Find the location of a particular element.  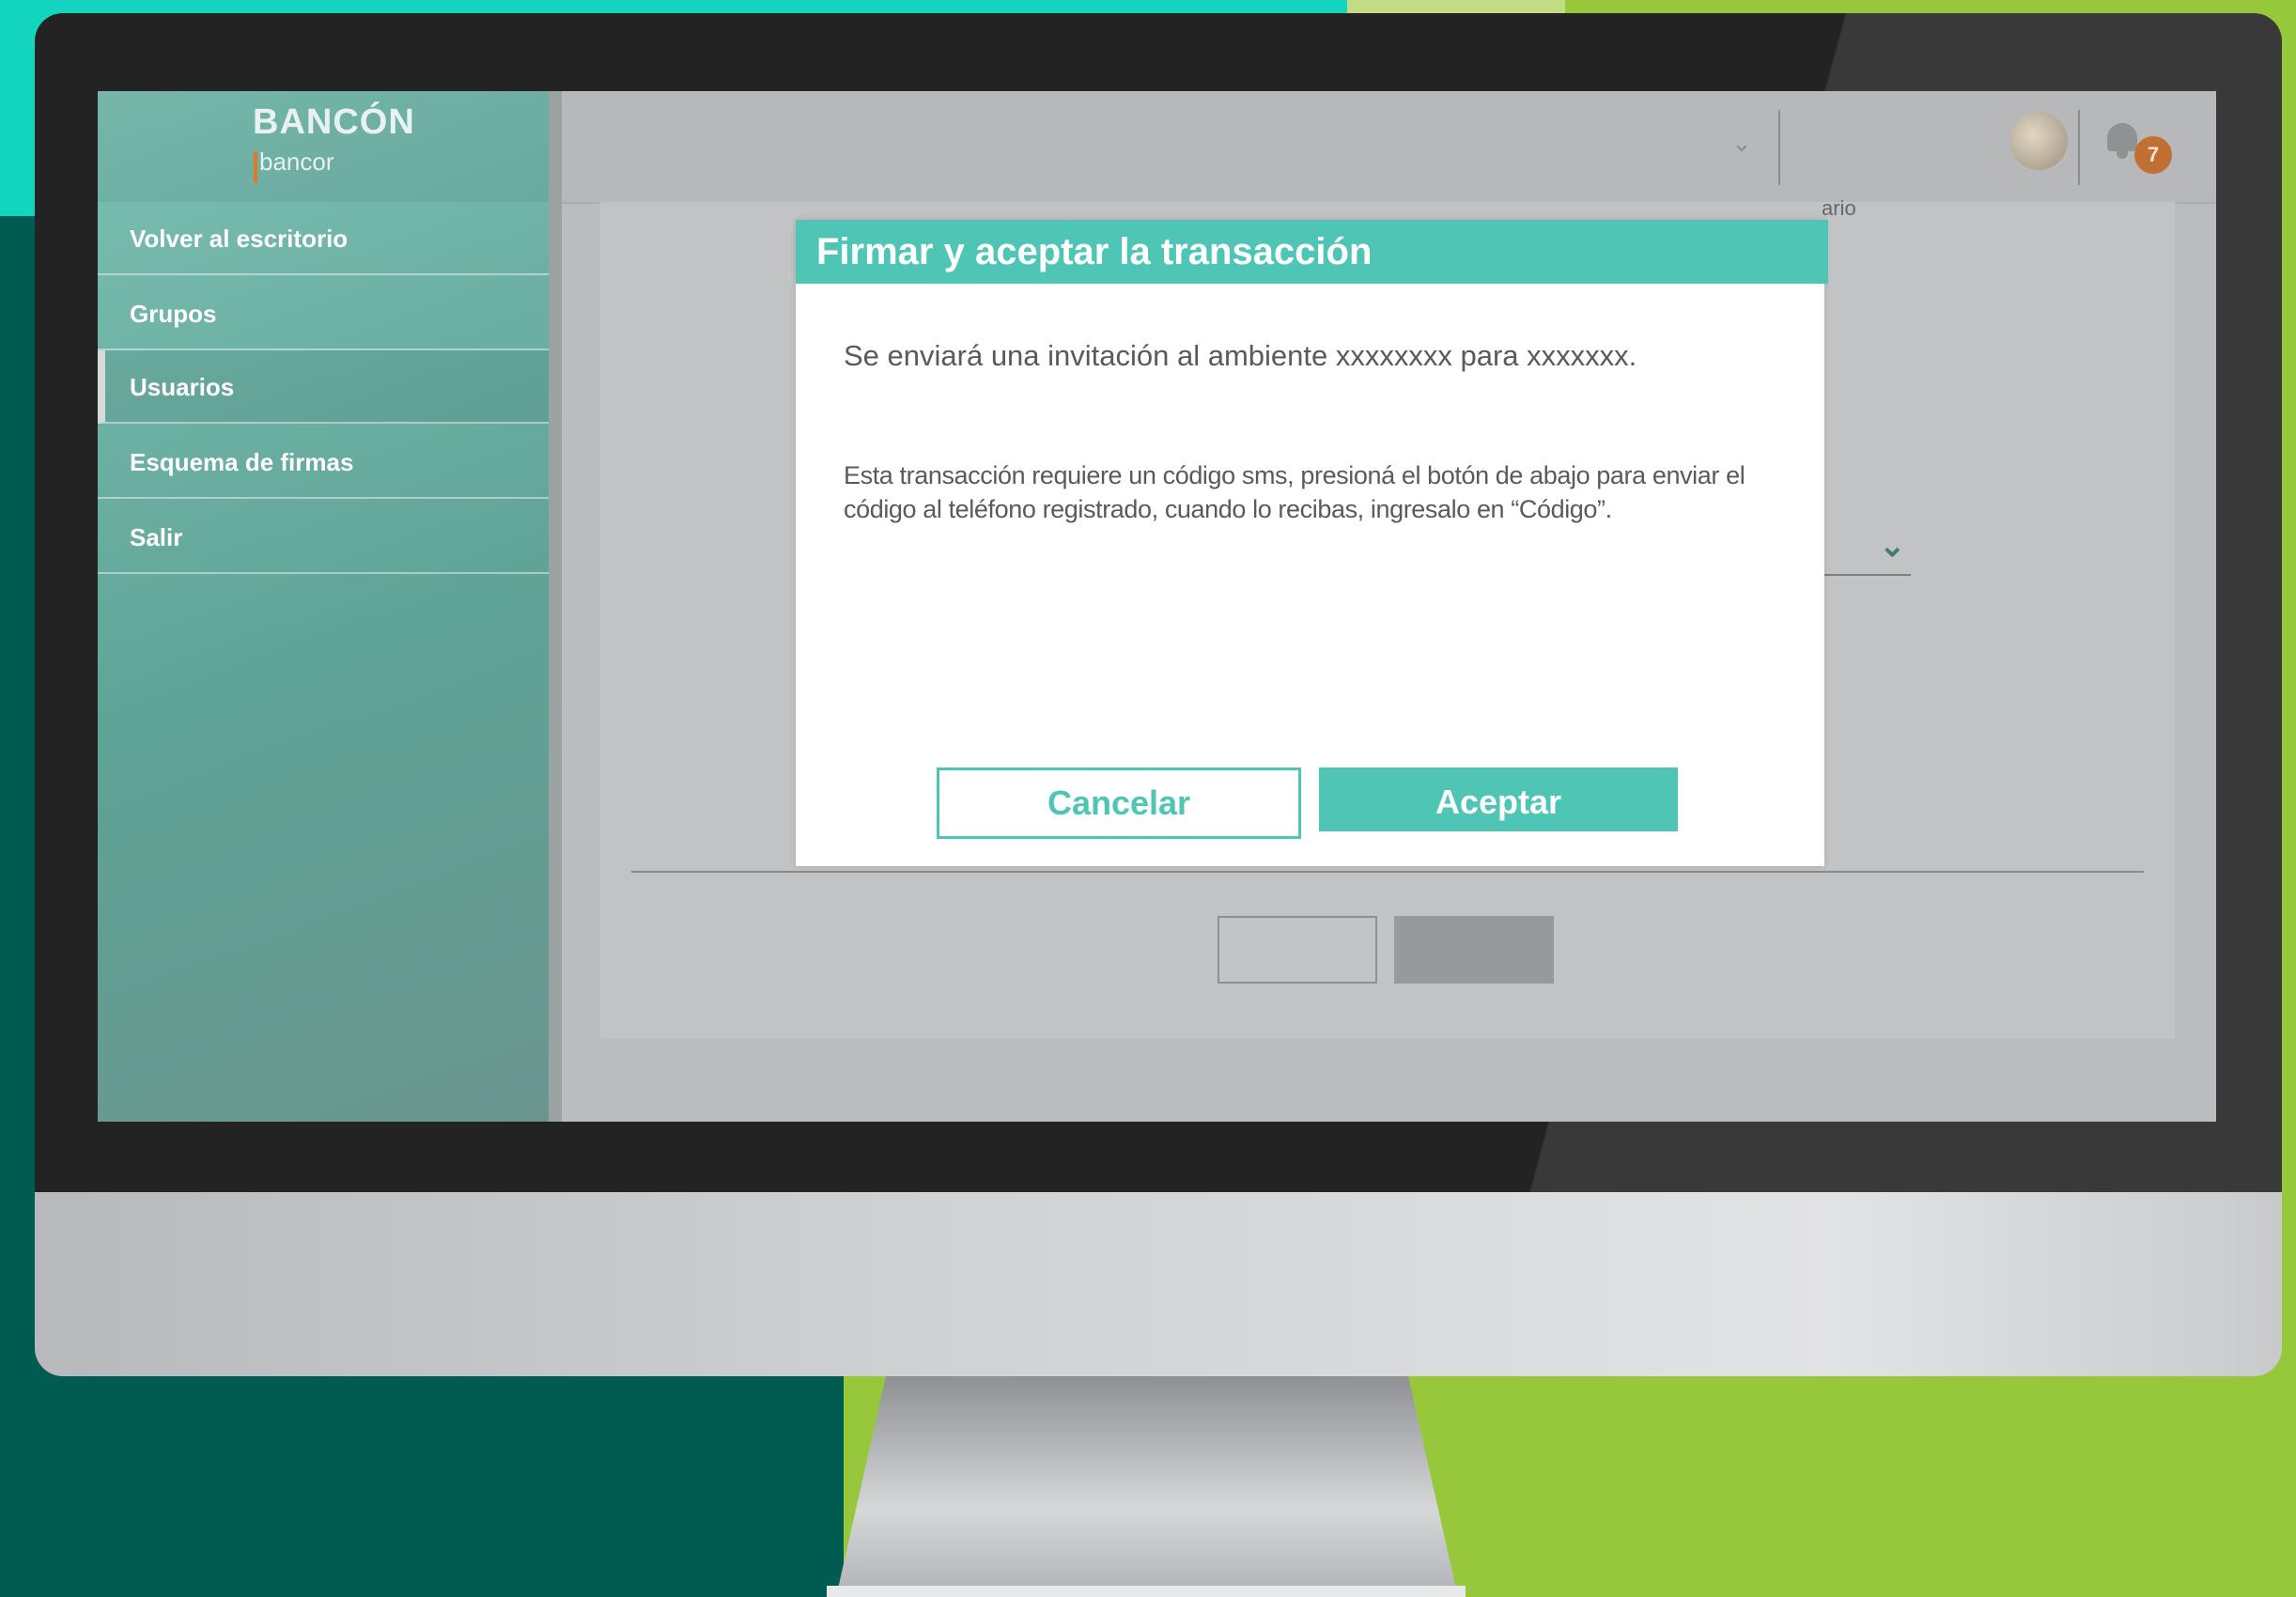

modal-title: Firmar y aceptar la transacción is located at coordinates (1312, 252).